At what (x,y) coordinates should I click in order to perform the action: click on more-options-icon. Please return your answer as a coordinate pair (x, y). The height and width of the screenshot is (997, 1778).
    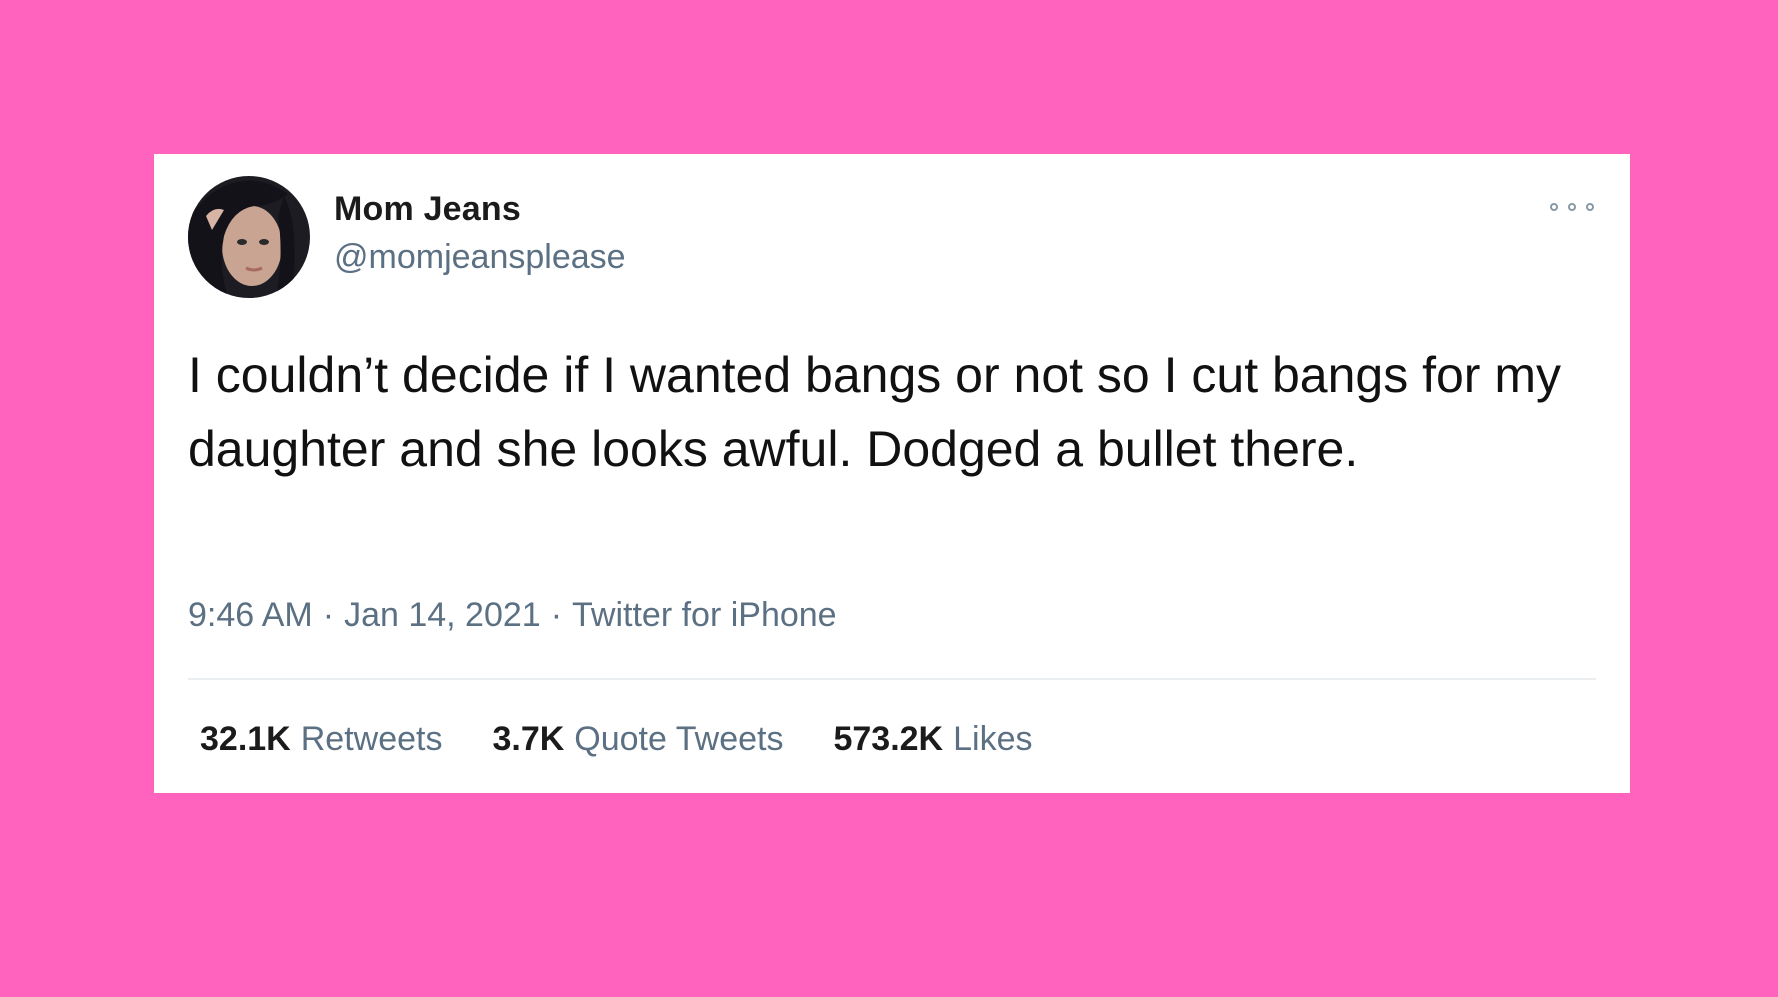
    Looking at the image, I should click on (1572, 207).